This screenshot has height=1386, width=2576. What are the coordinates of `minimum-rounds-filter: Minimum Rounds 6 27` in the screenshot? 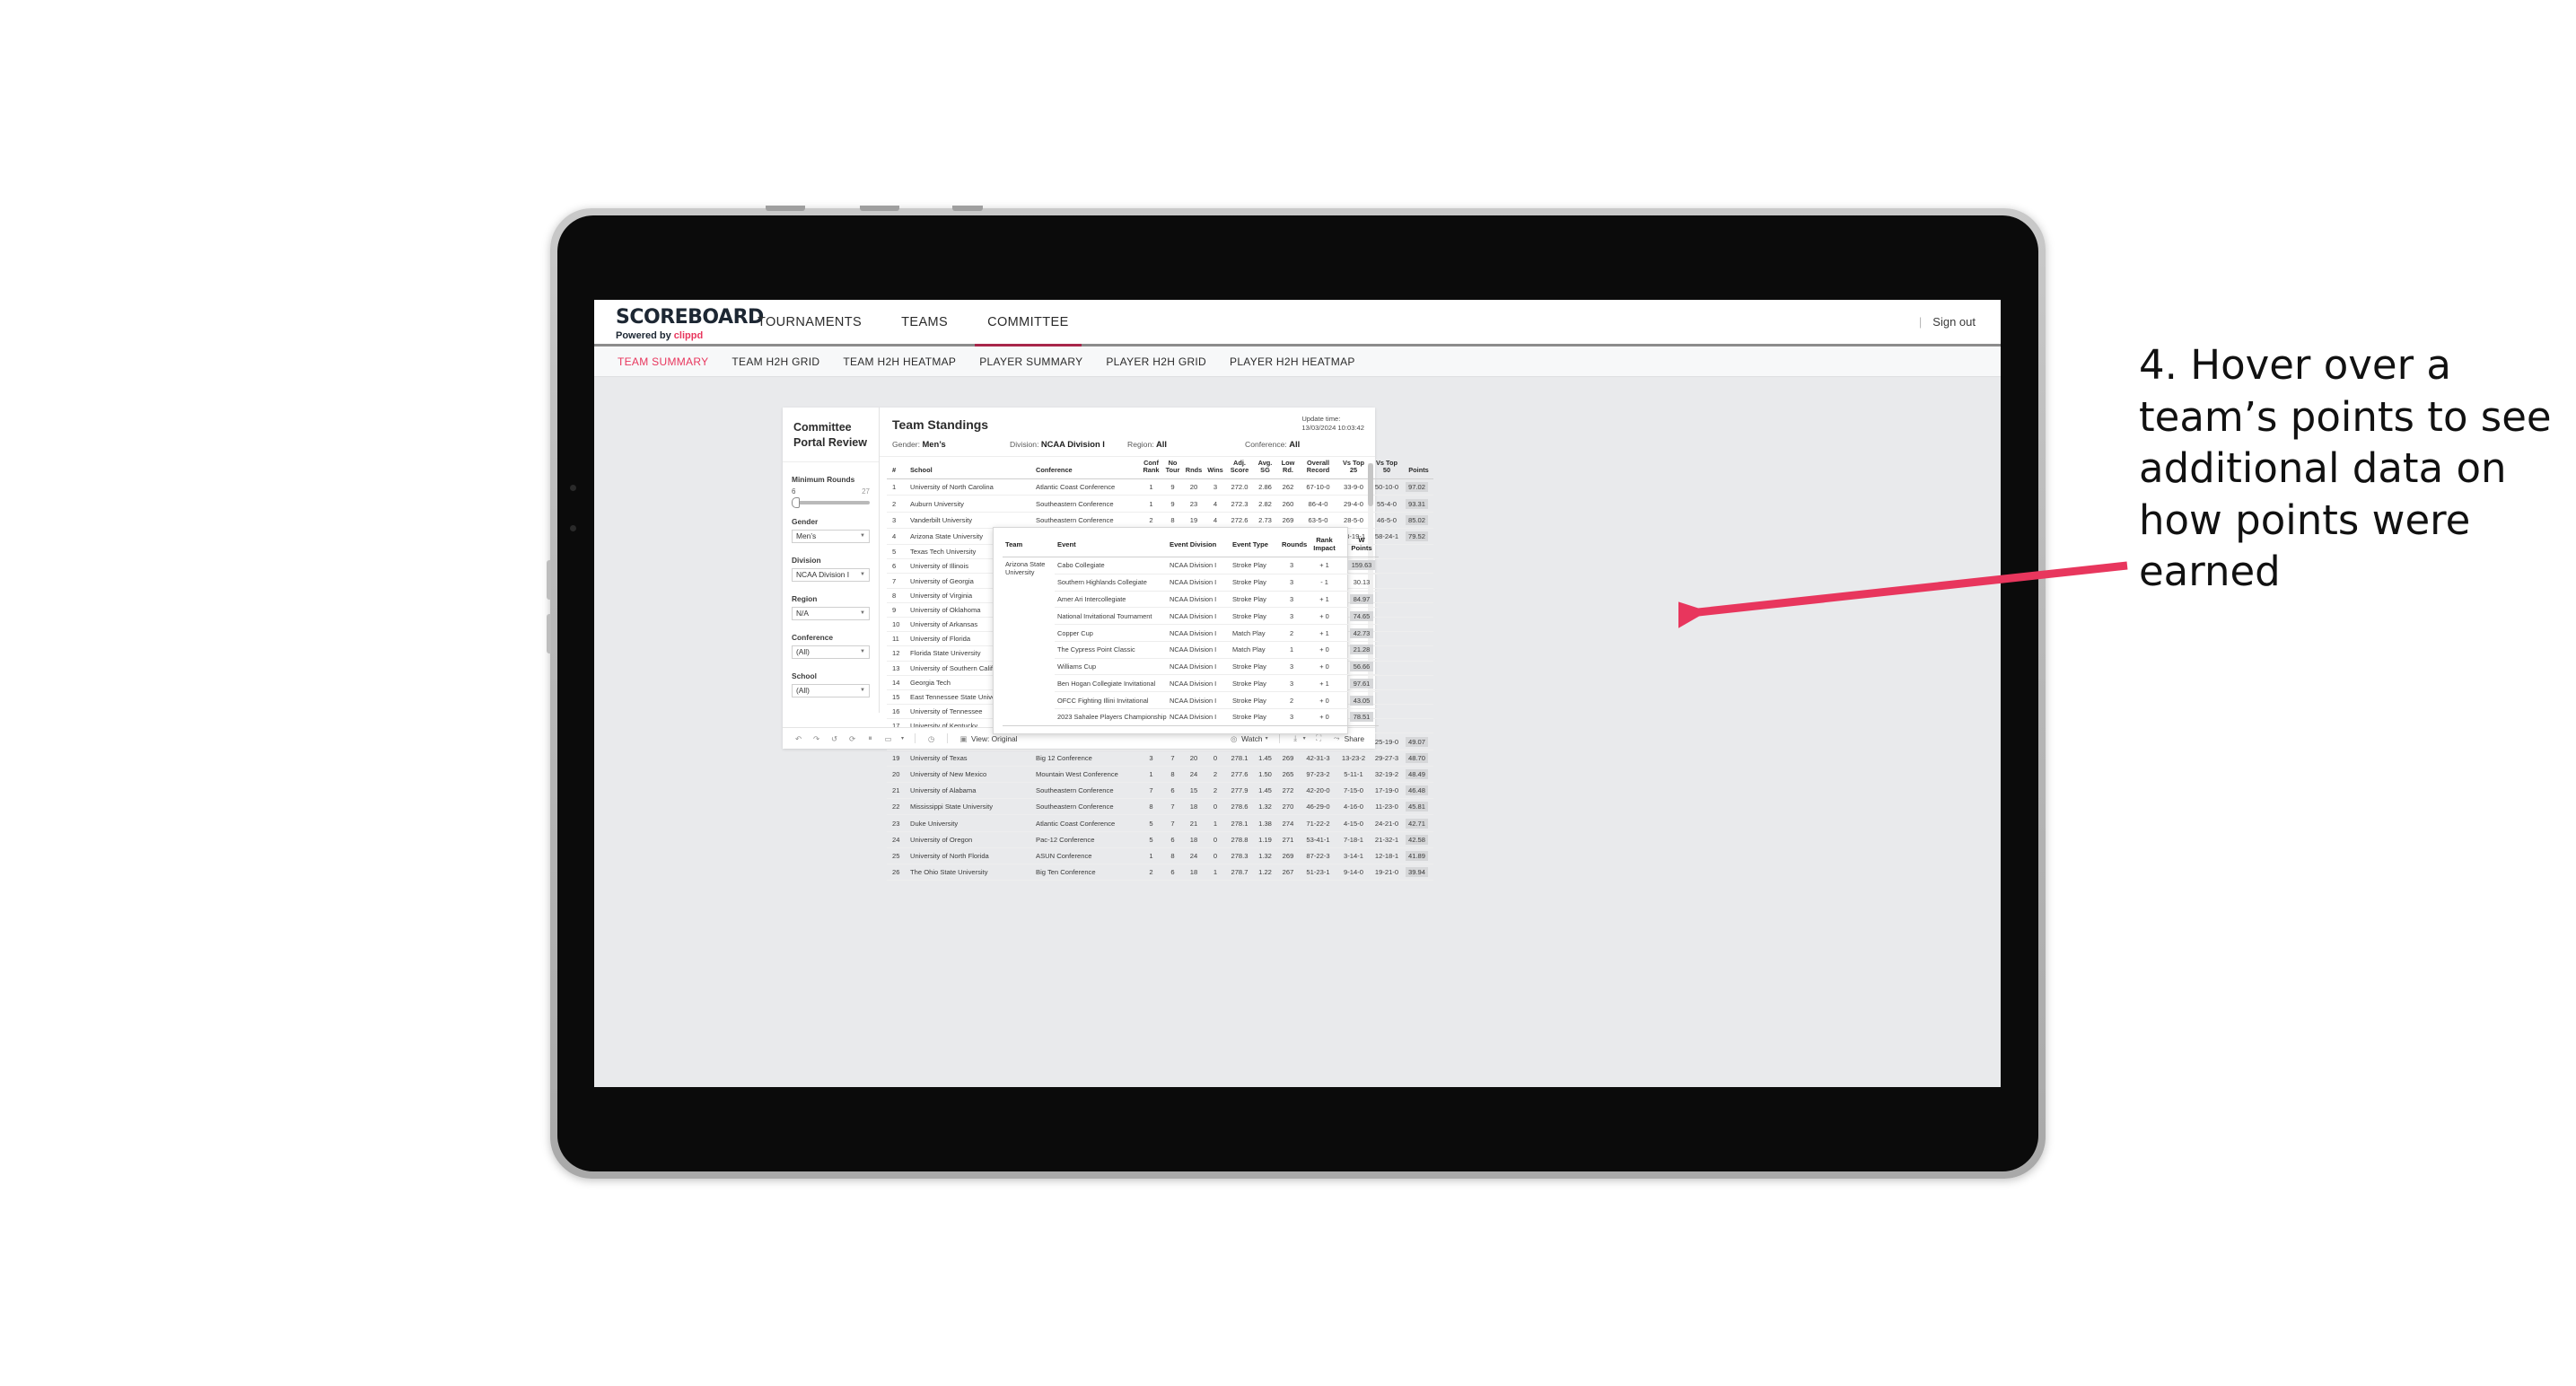 It's located at (831, 492).